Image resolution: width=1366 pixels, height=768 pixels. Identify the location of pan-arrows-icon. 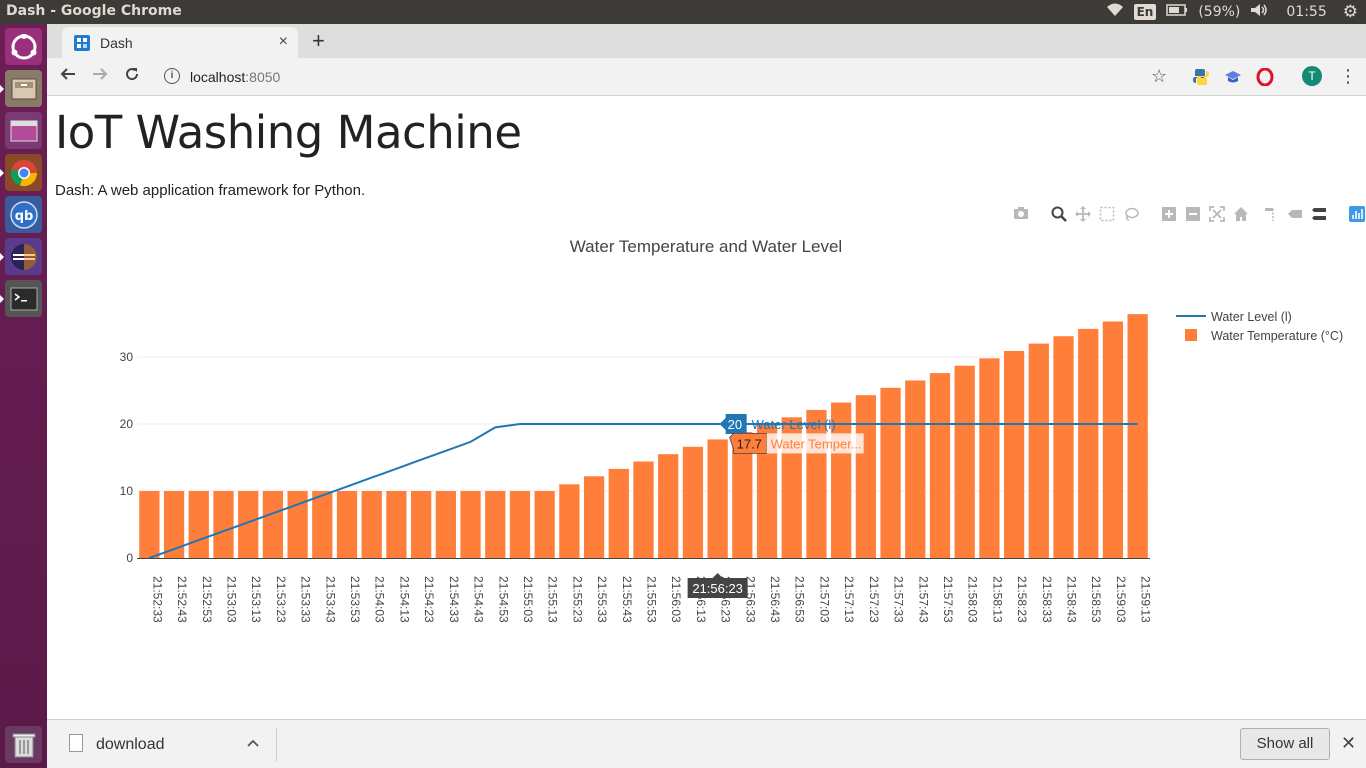
(1083, 215).